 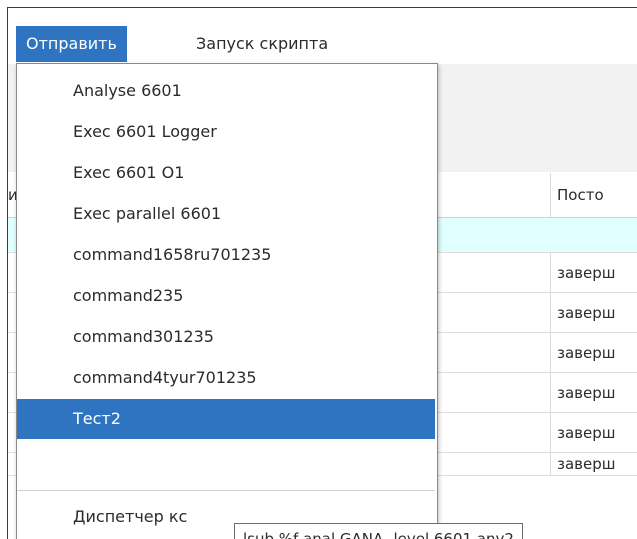 I want to click on menu-item-test2: Тест2, so click(x=226, y=419).